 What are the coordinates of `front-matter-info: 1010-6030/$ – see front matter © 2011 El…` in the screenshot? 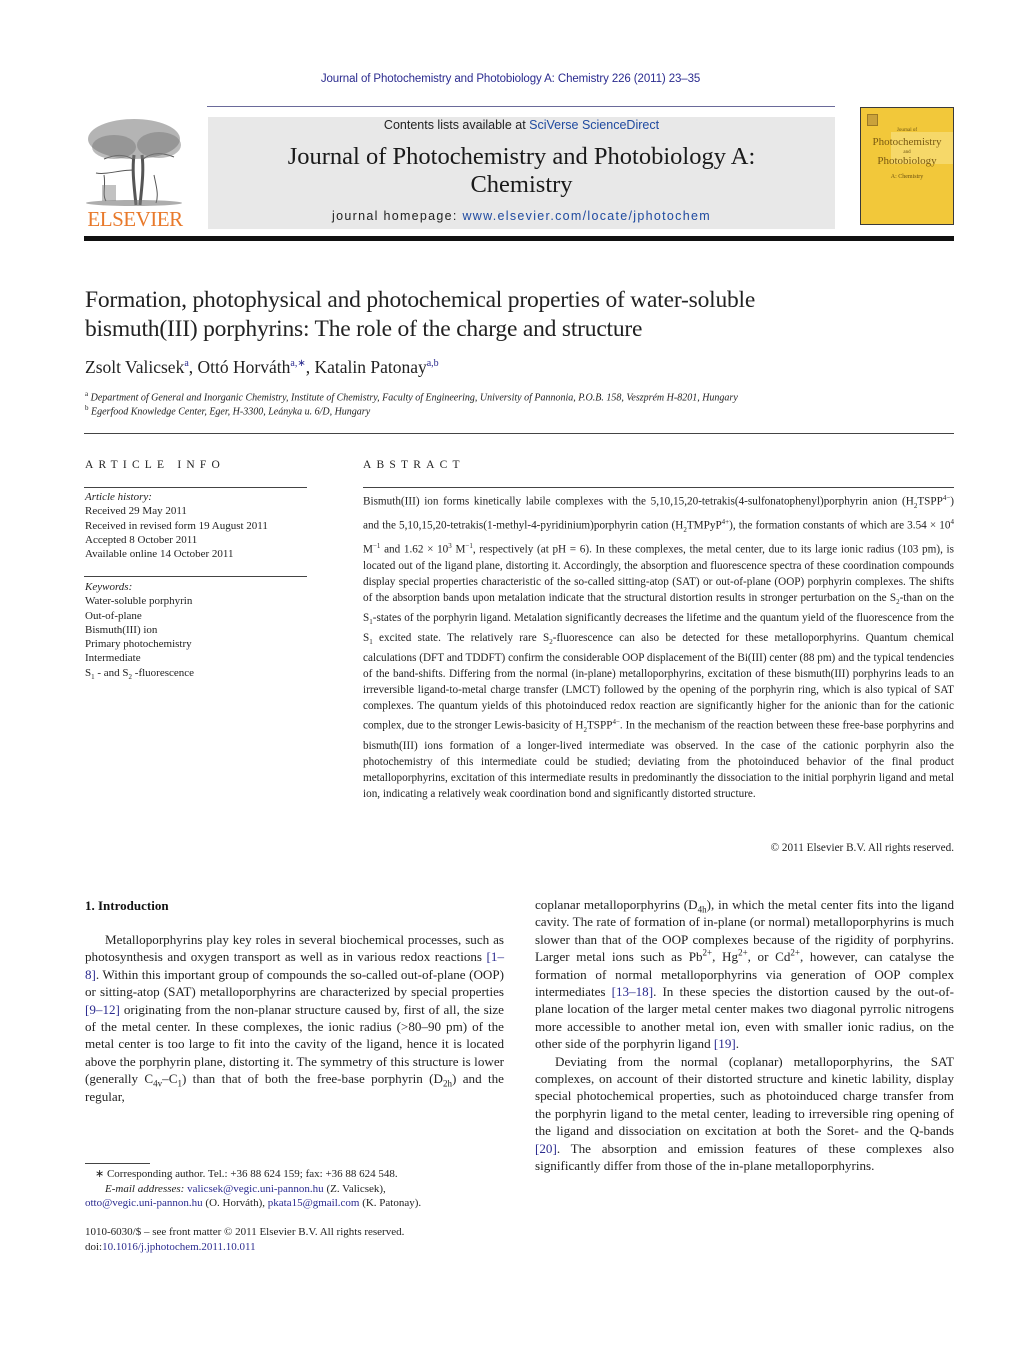 It's located at (300, 1240).